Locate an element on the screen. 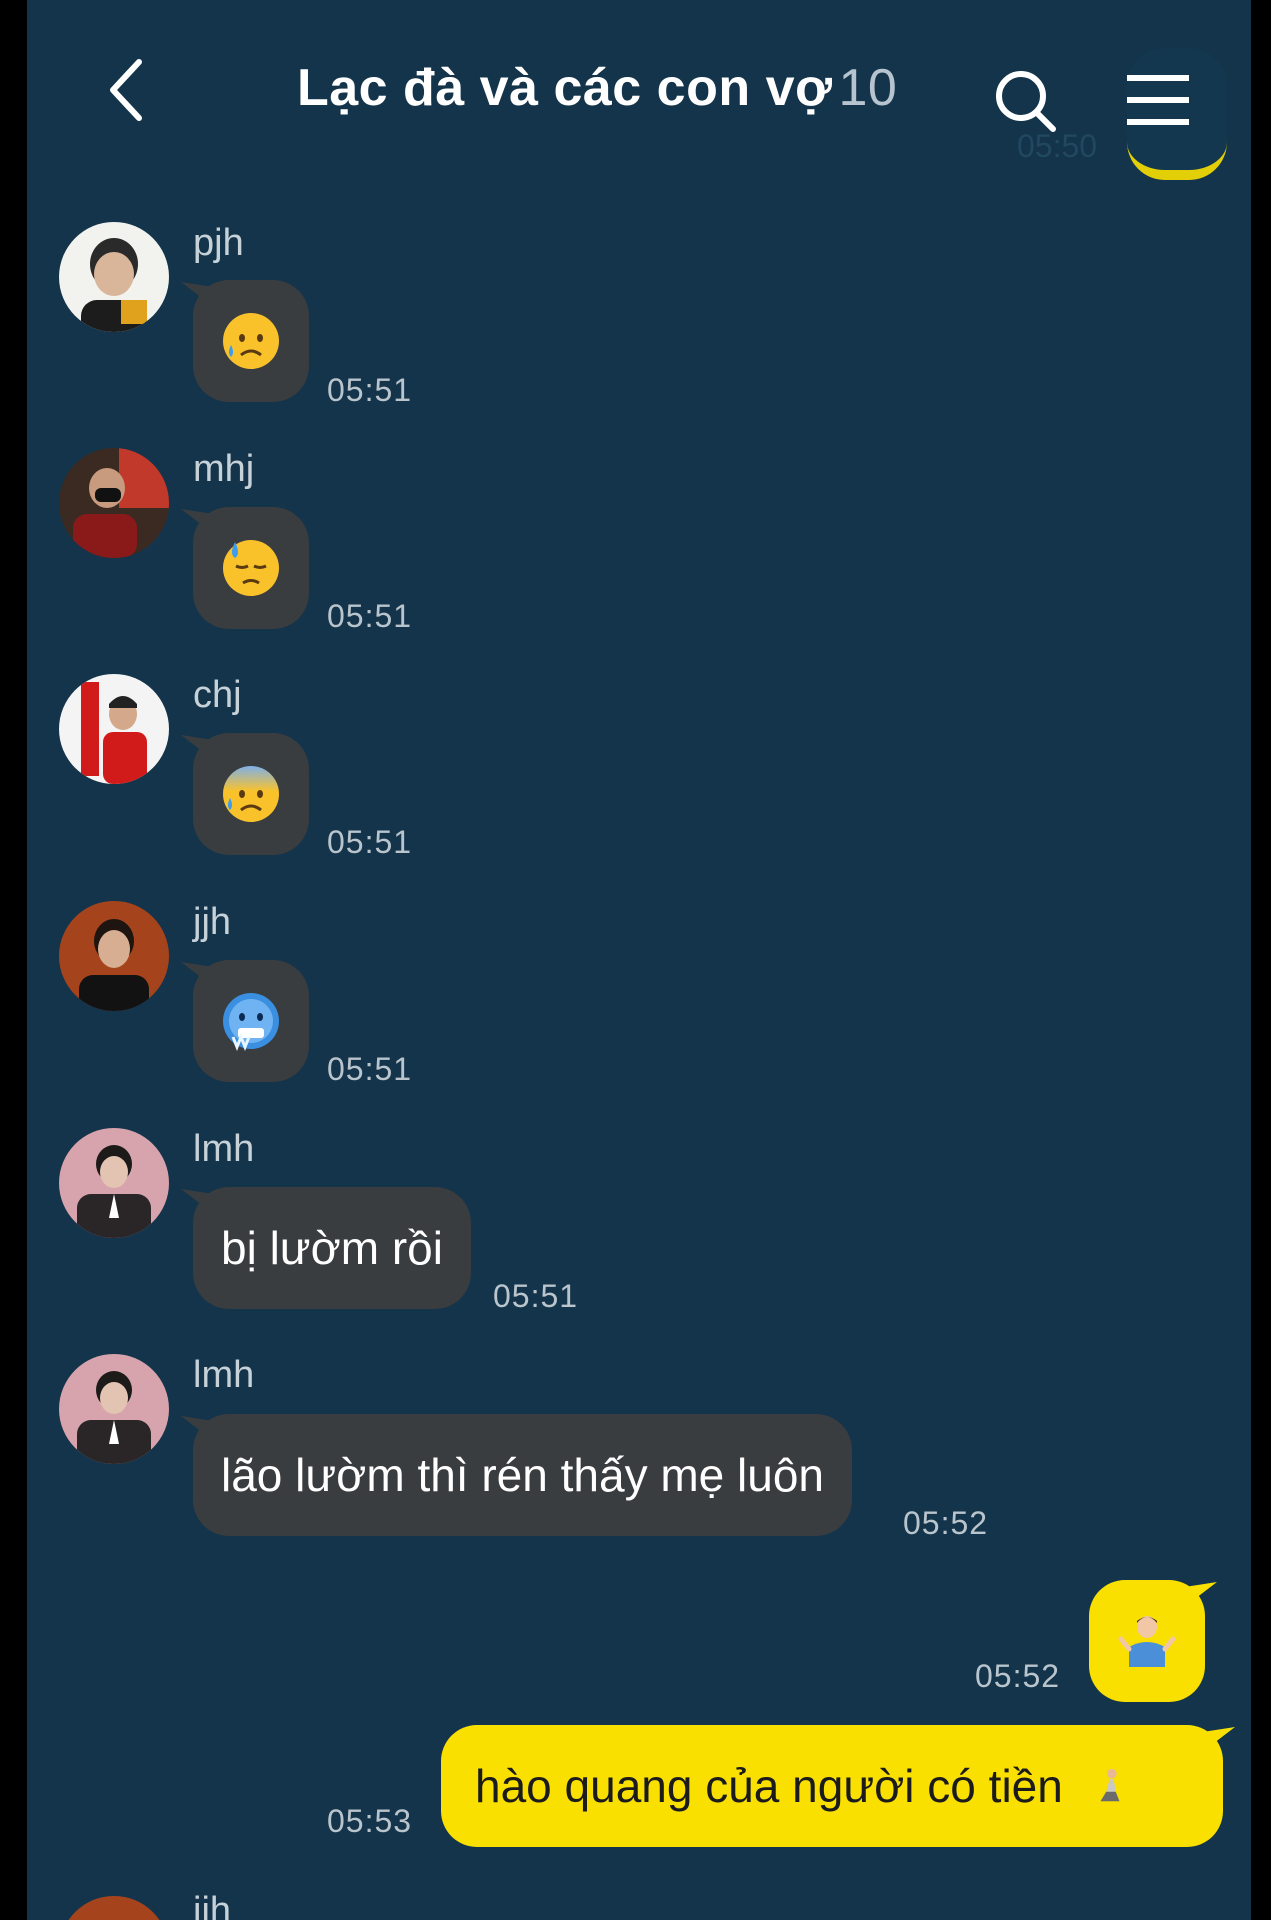 The height and width of the screenshot is (1920, 1271). search-button is located at coordinates (1027, 100).